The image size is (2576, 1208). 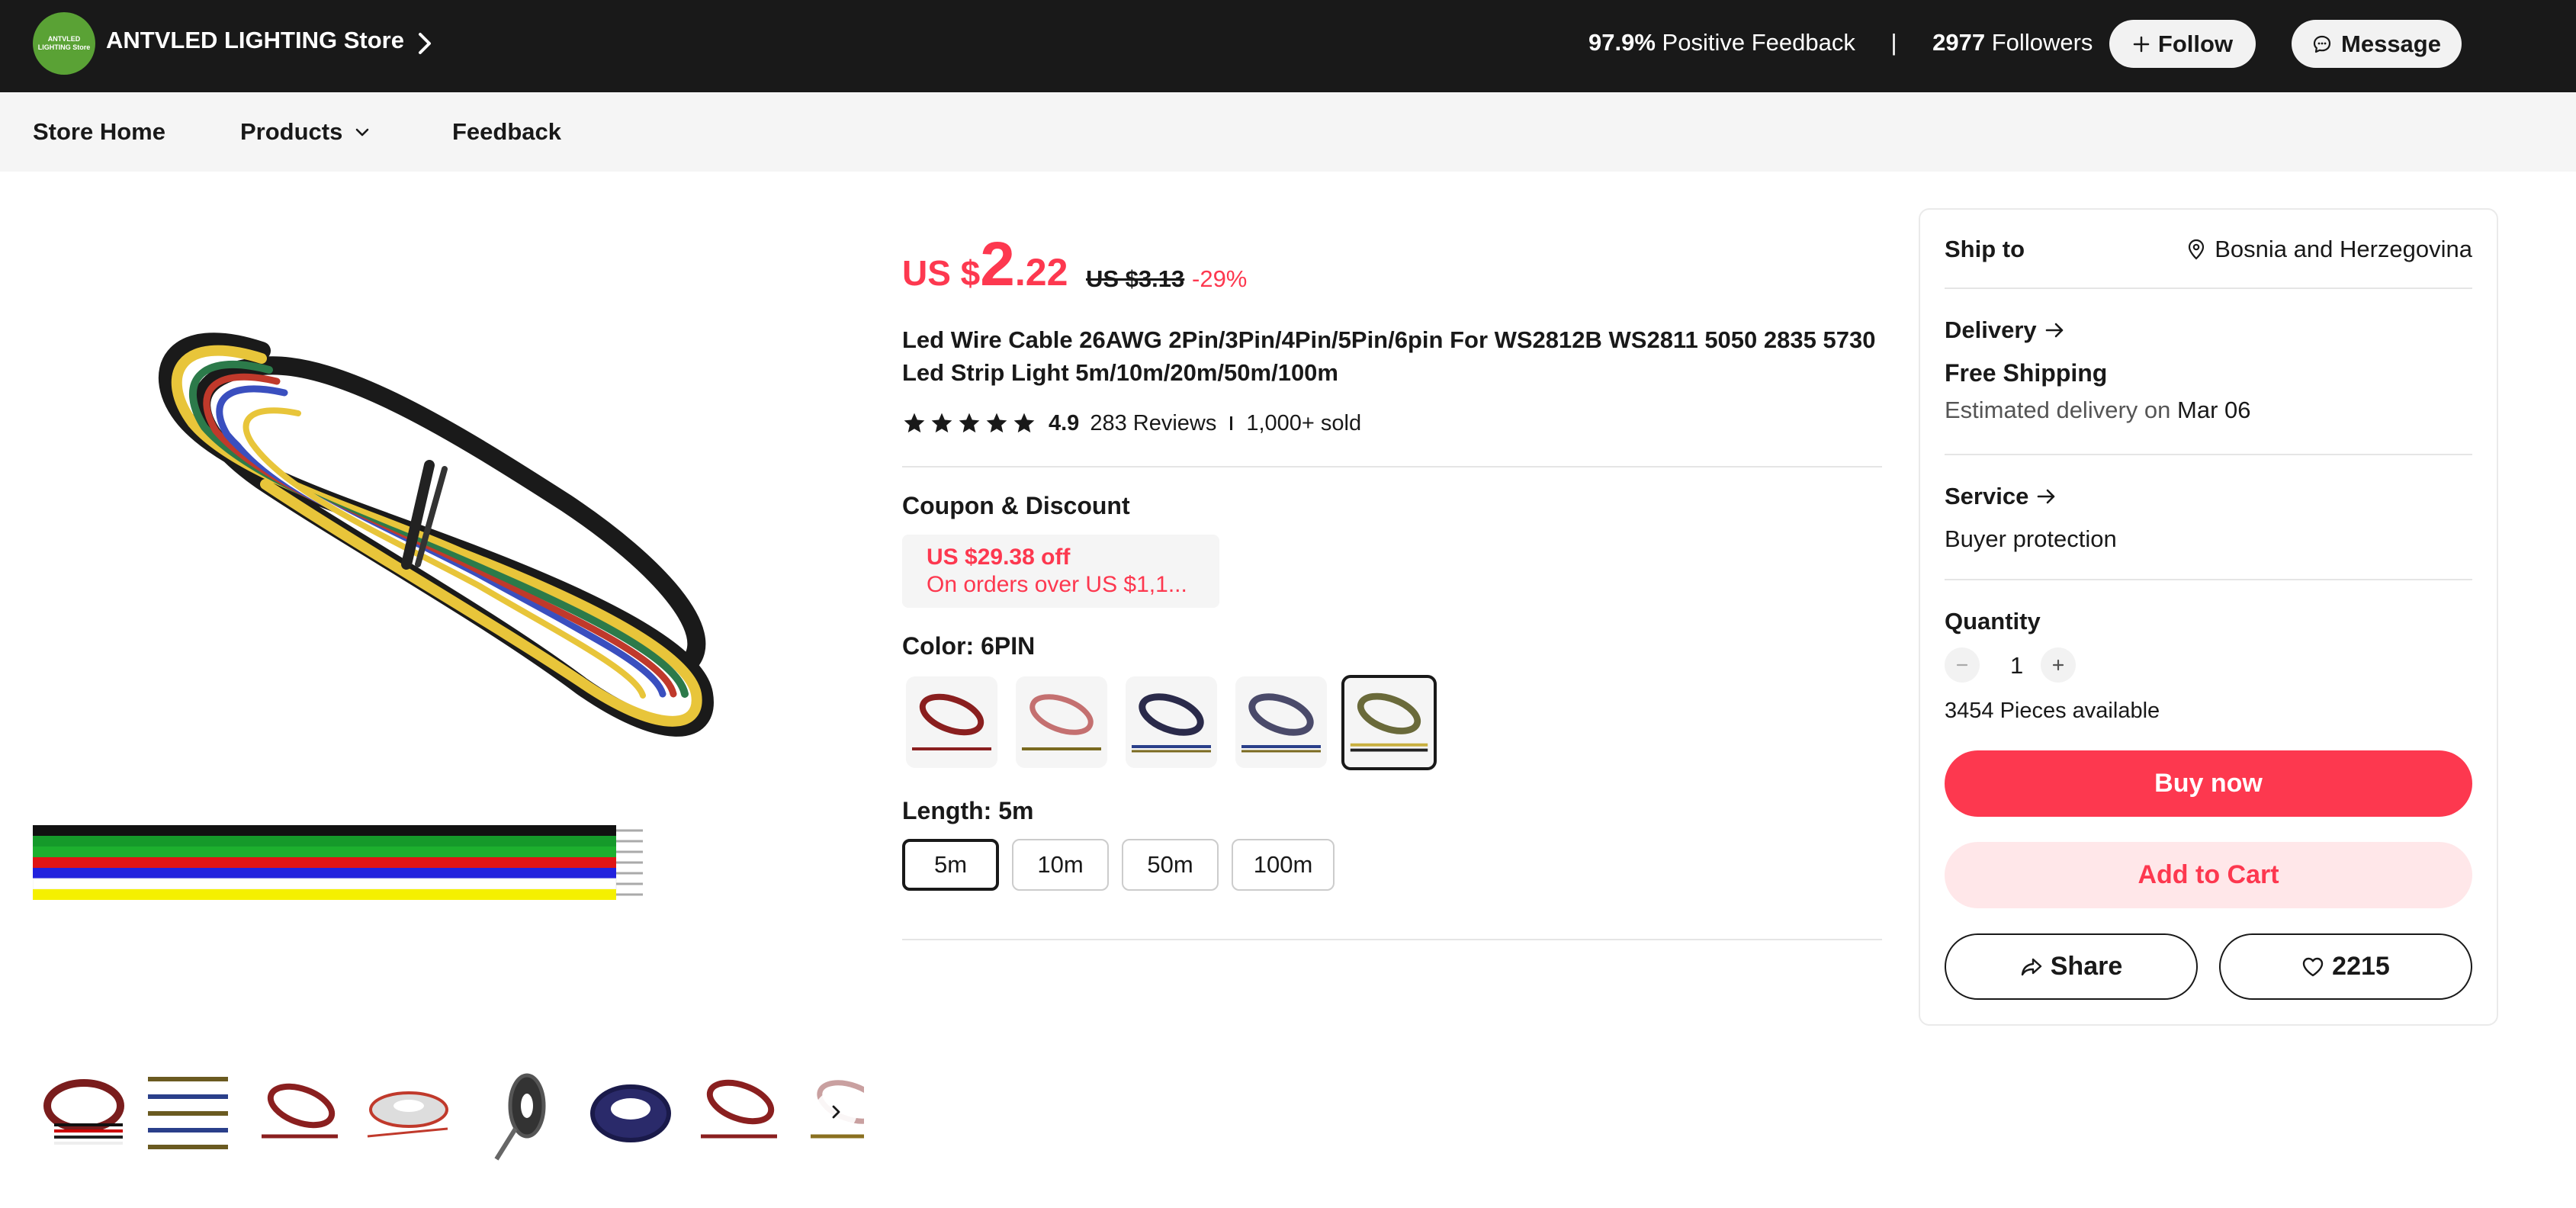 I want to click on store-nav: Store Home Products Feedback, so click(x=1288, y=132).